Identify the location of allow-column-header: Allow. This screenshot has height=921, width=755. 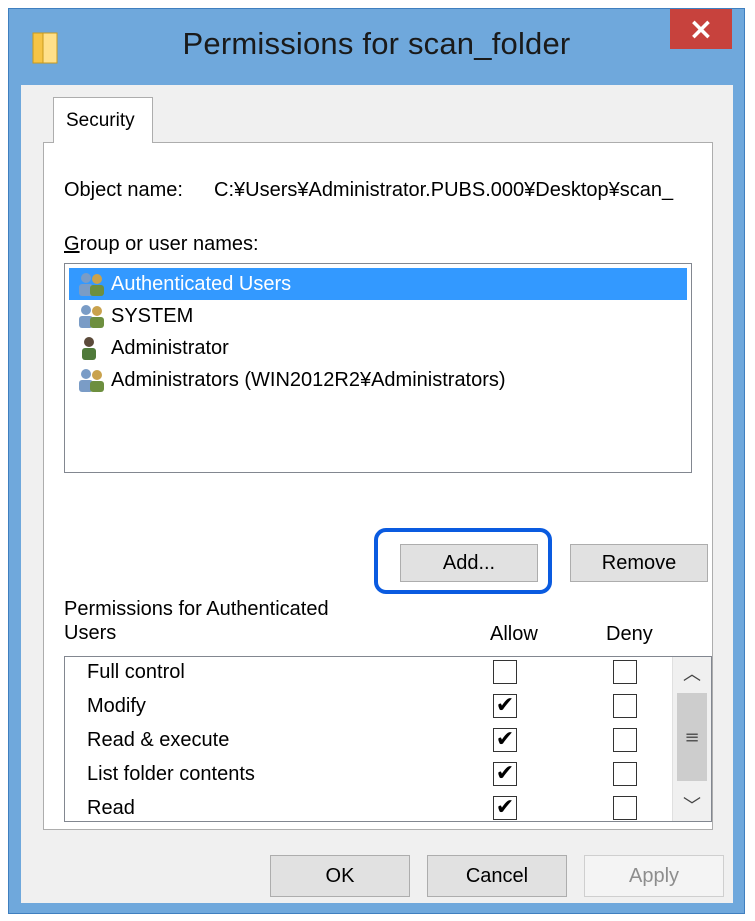
(514, 634).